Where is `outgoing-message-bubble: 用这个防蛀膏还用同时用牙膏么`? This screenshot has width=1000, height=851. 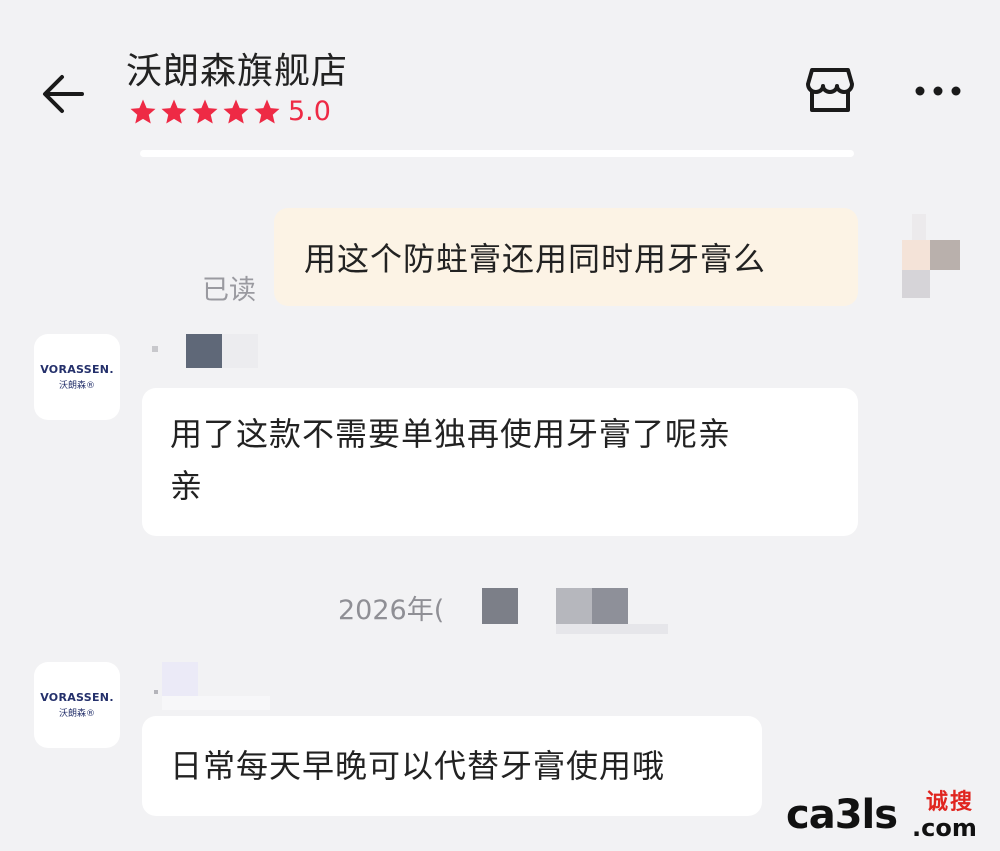
outgoing-message-bubble: 用这个防蛀膏还用同时用牙膏么 is located at coordinates (566, 257).